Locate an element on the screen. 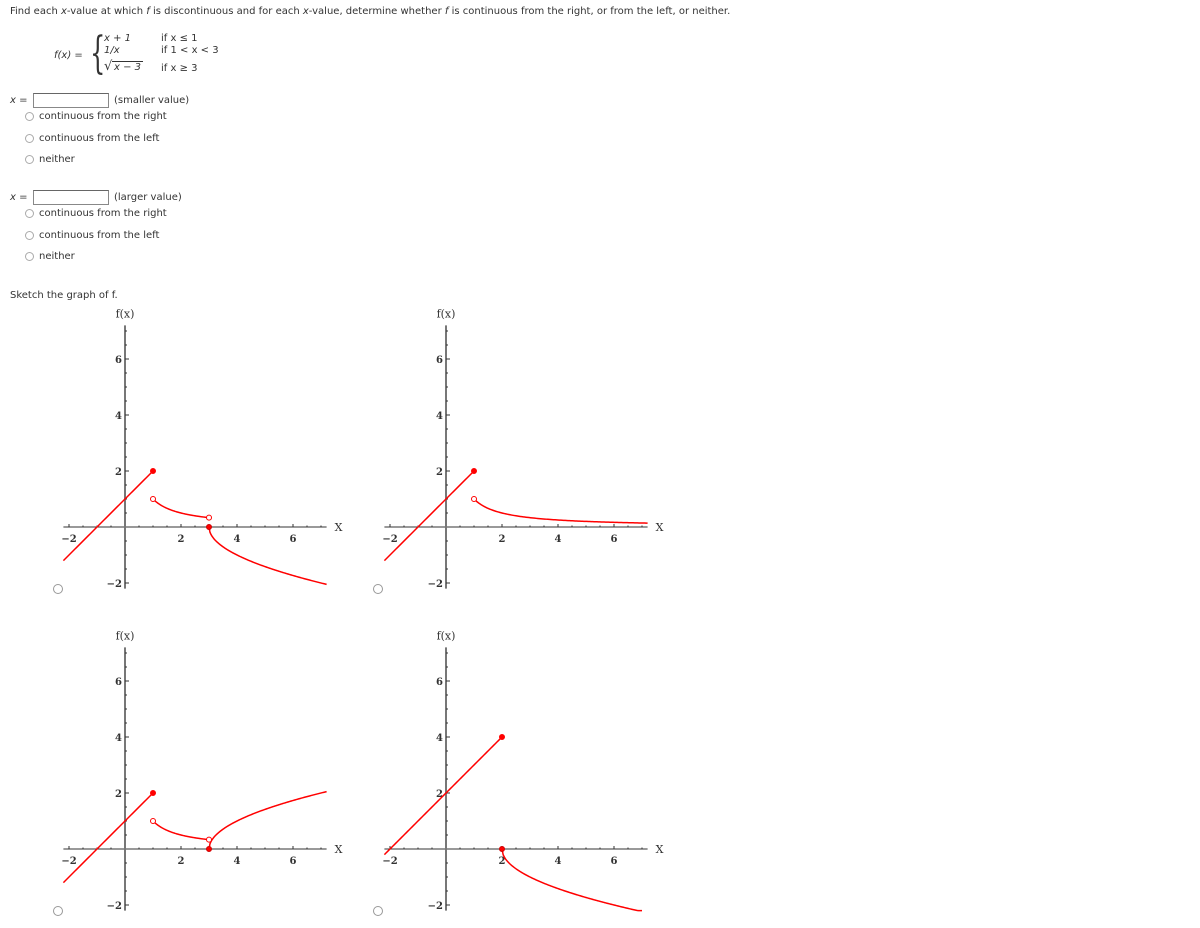 Image resolution: width=1200 pixels, height=928 pixels. curve--sqrt-x-3- is located at coordinates (267, 556).